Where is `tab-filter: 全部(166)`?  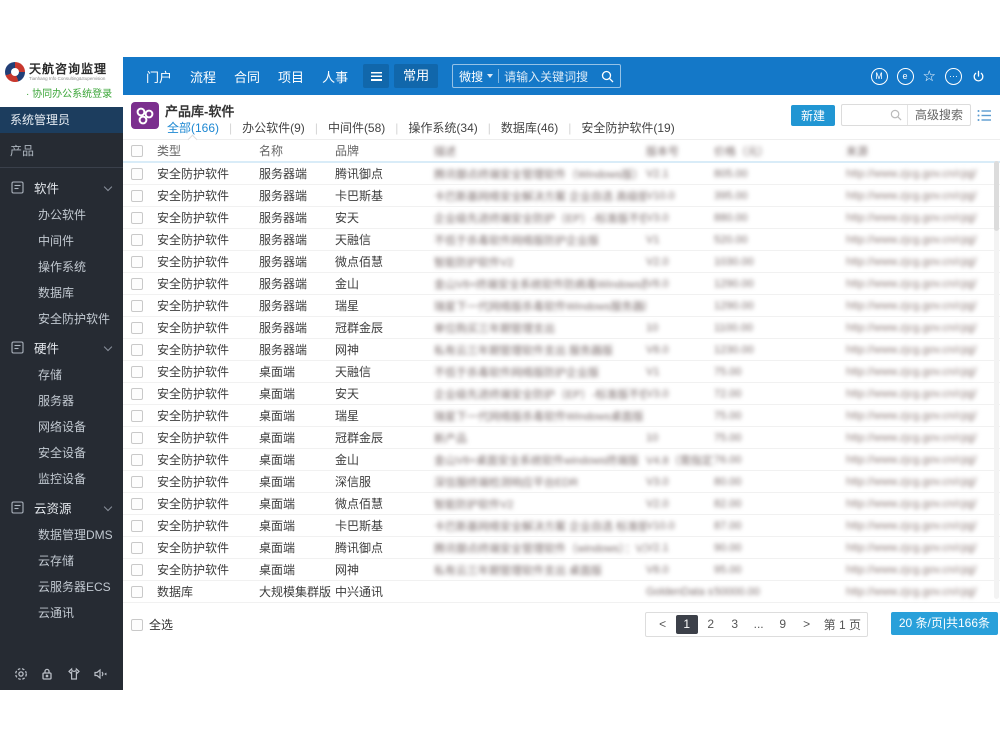 tab-filter: 全部(166) is located at coordinates (193, 127).